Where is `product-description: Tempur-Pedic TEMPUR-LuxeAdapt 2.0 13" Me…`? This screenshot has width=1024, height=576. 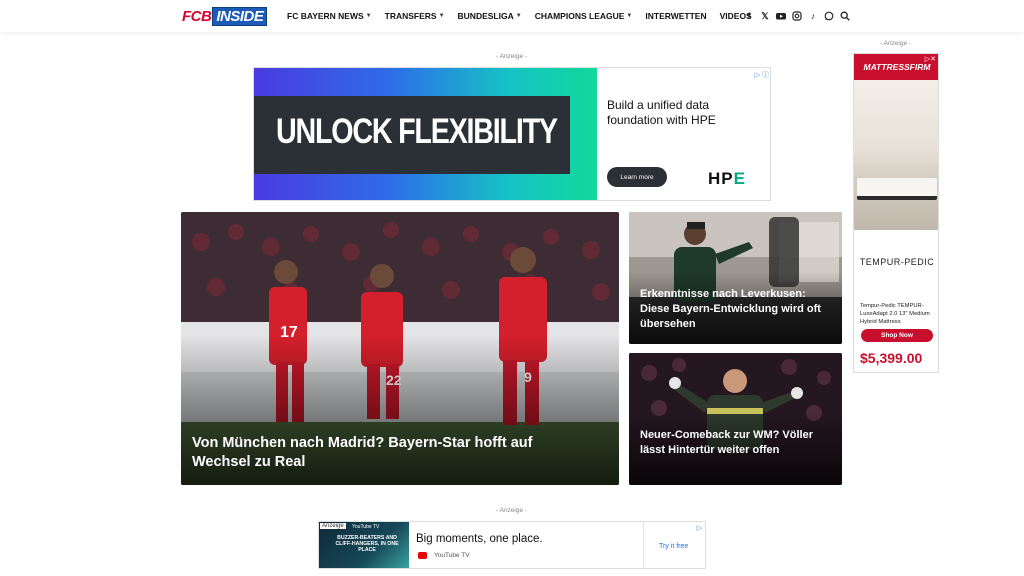 product-description: Tempur-Pedic TEMPUR-LuxeAdapt 2.0 13" Me… is located at coordinates (895, 314).